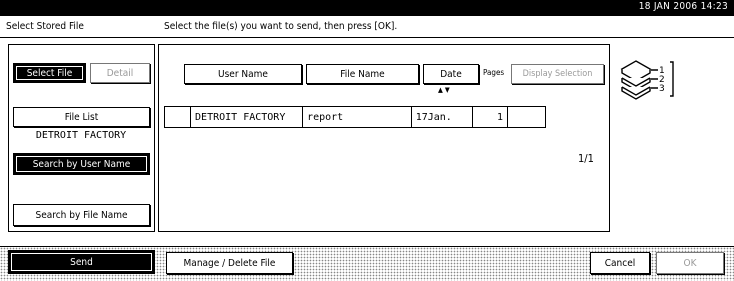  Describe the element at coordinates (362, 74) in the screenshot. I see `column-file-name: File Name` at that location.